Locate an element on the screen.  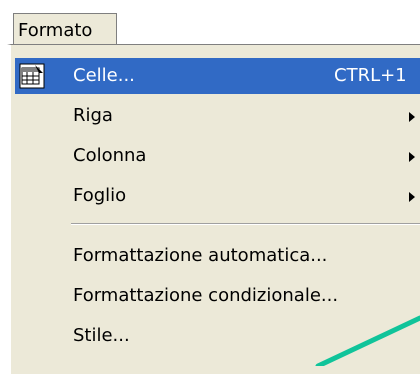
menu-item-riga: Riga is located at coordinates (217, 116).